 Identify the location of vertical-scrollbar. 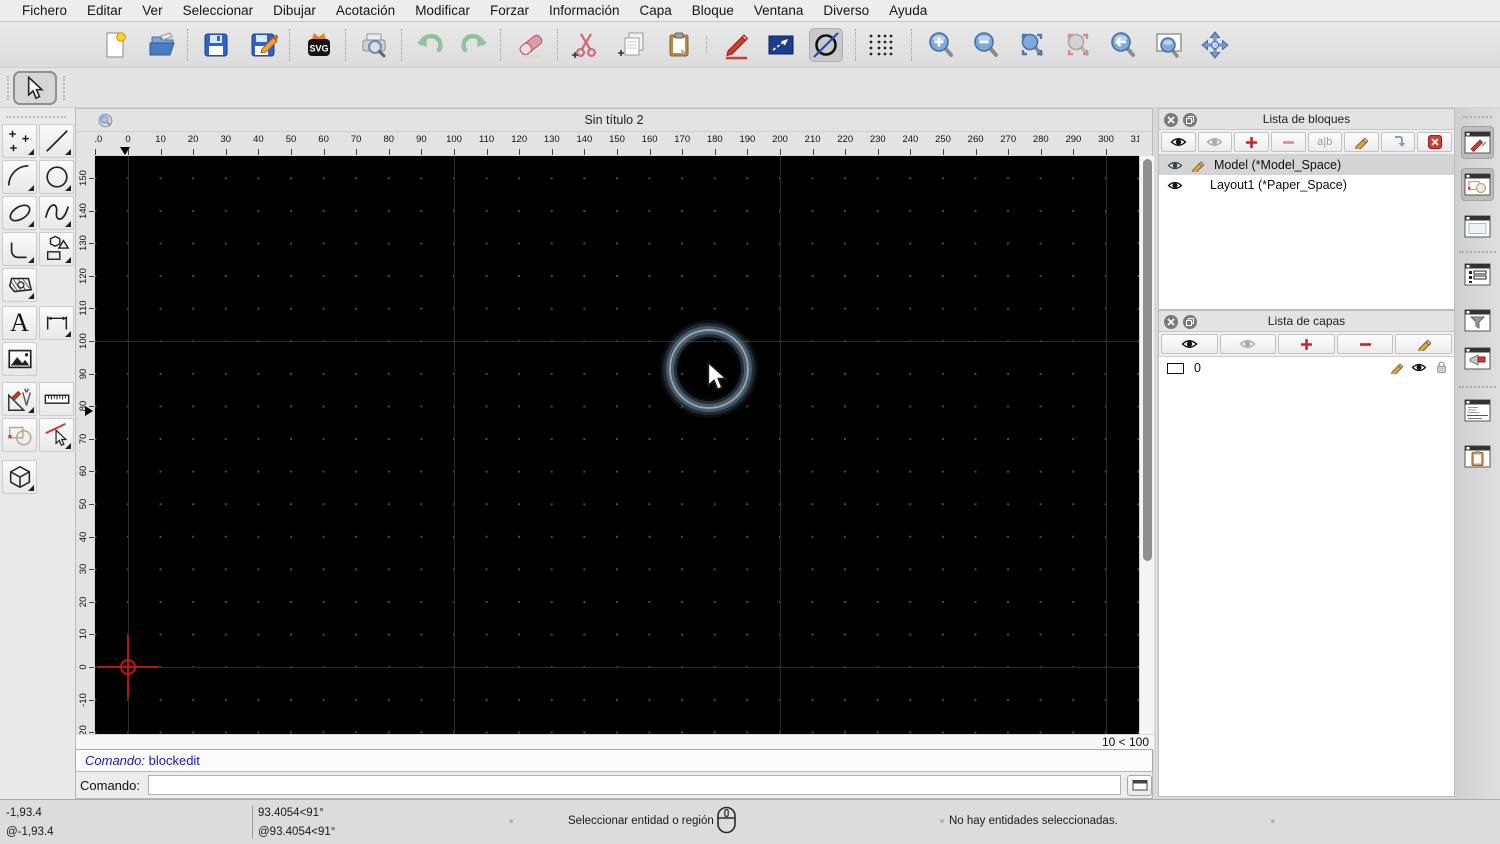
(1146, 445).